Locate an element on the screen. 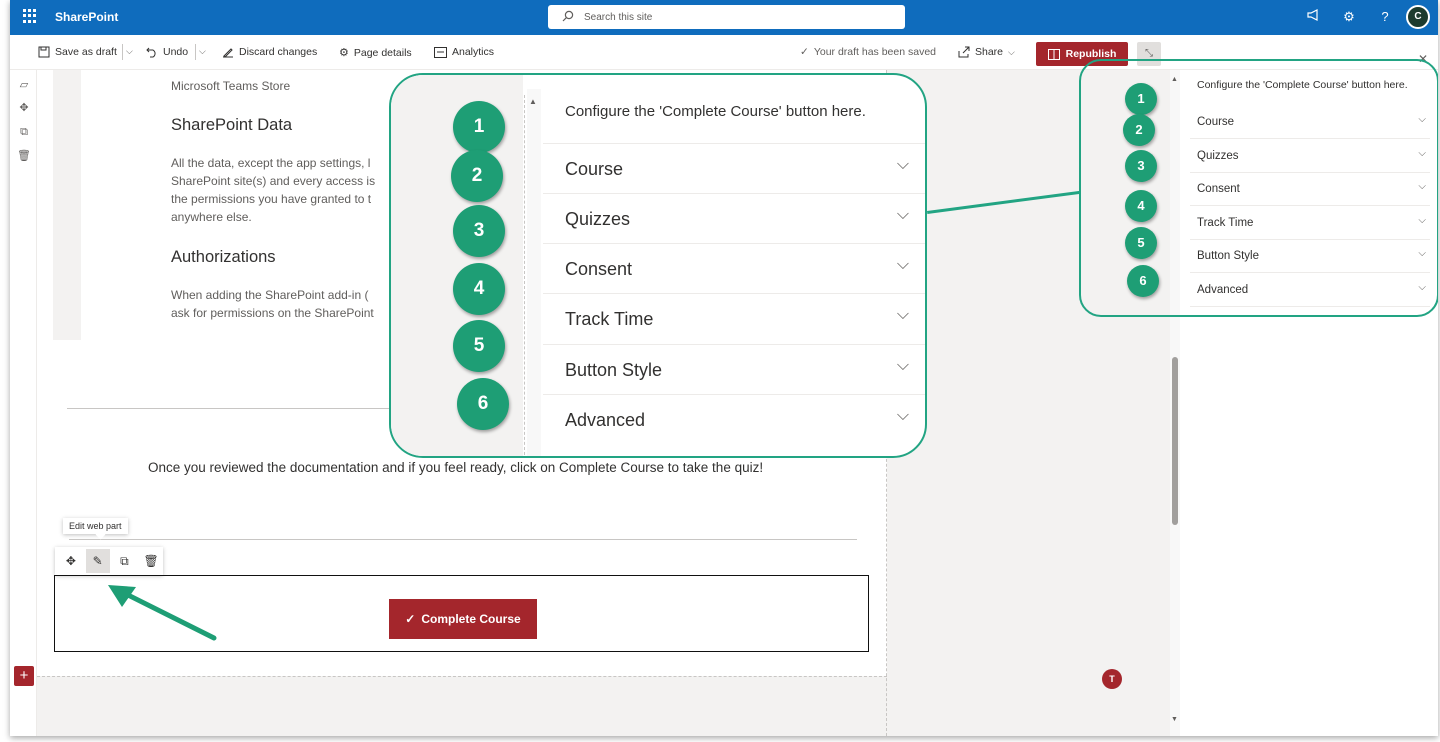  scrollbar-thumb is located at coordinates (1175, 441).